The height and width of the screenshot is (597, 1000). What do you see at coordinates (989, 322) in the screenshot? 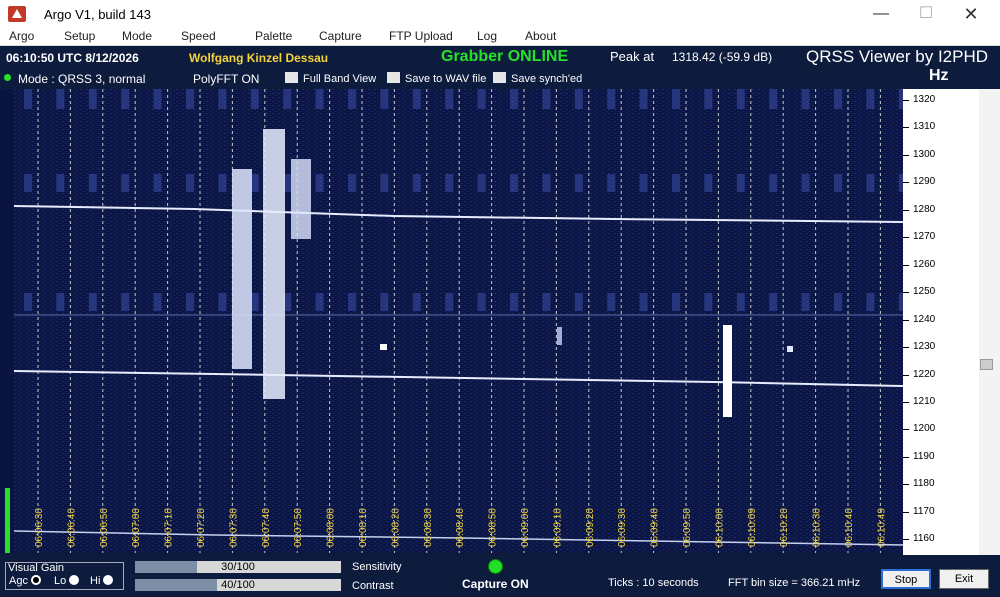
I see `frequency-scrollbar` at bounding box center [989, 322].